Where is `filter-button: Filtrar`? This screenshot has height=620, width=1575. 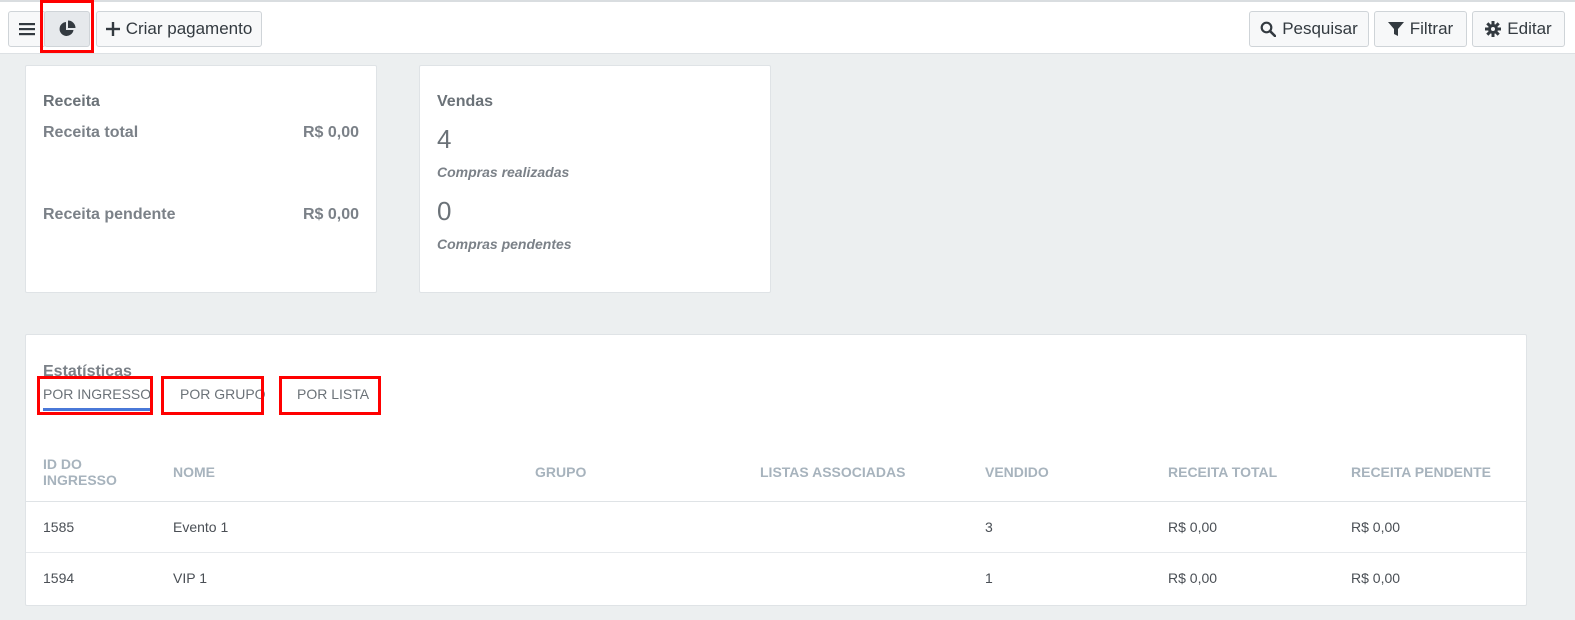 filter-button: Filtrar is located at coordinates (1420, 29).